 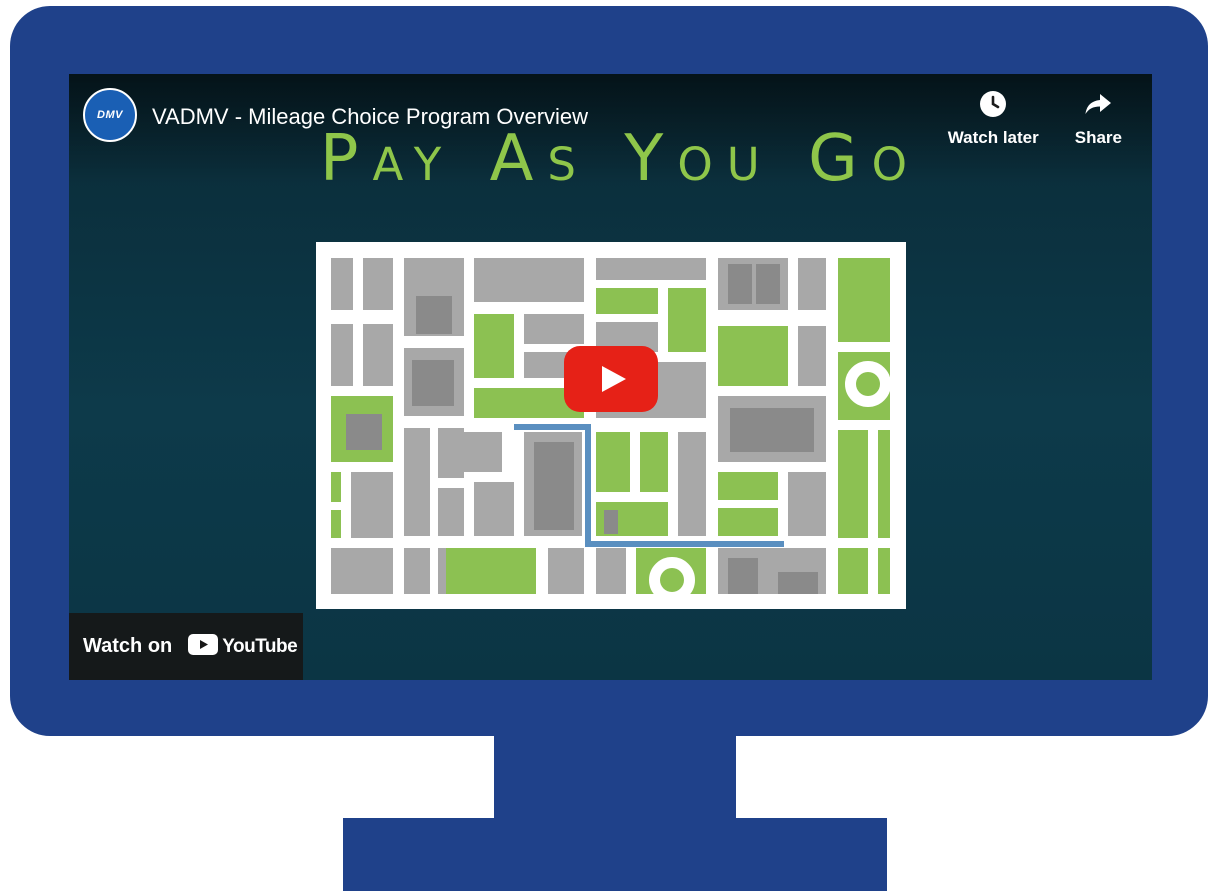 What do you see at coordinates (615, 777) in the screenshot?
I see `monitor-neck` at bounding box center [615, 777].